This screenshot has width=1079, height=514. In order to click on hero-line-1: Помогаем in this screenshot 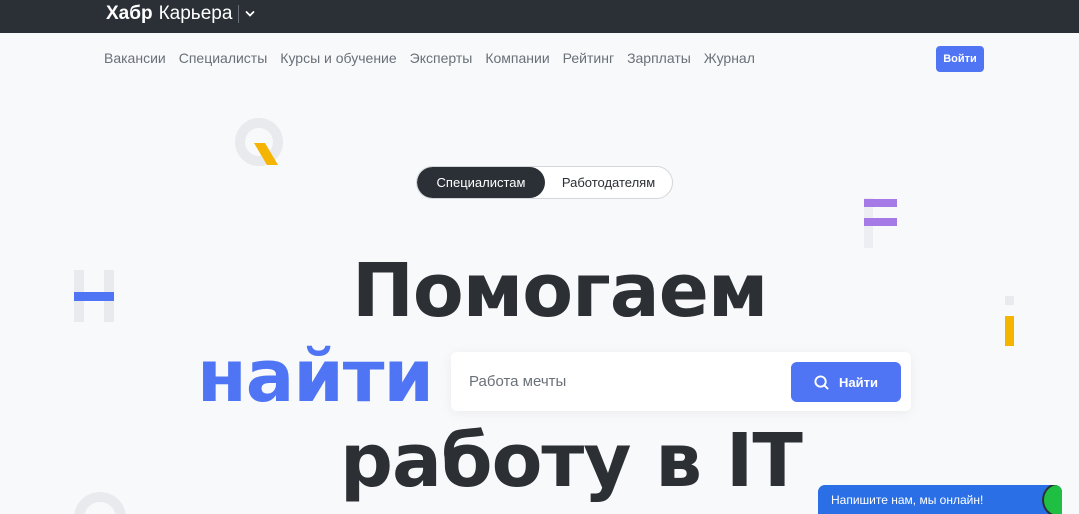, I will do `click(560, 291)`.